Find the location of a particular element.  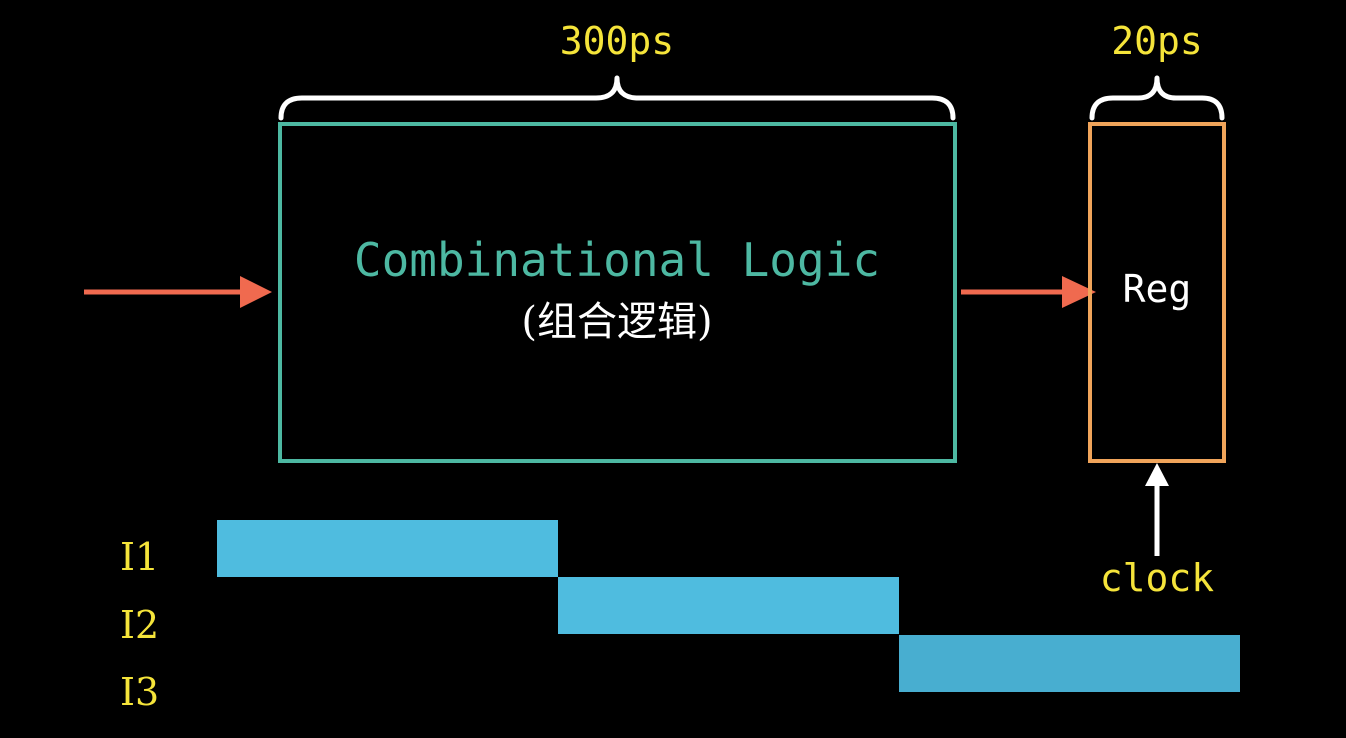

logic-delay-label: 300ps is located at coordinates (617, 41).